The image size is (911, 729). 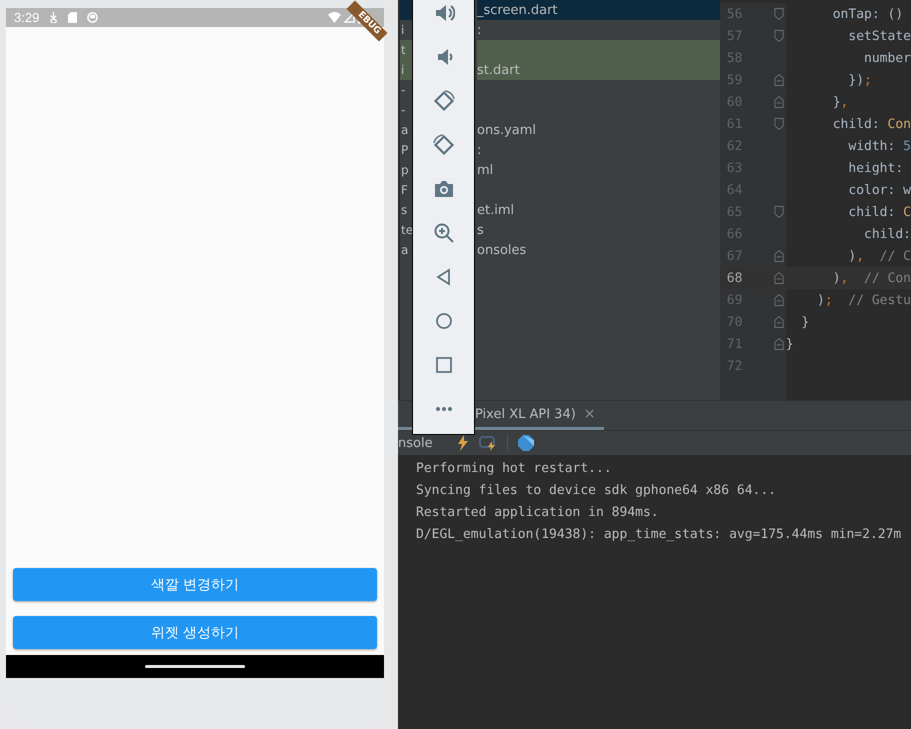 I want to click on line-number: 68, so click(x=734, y=278).